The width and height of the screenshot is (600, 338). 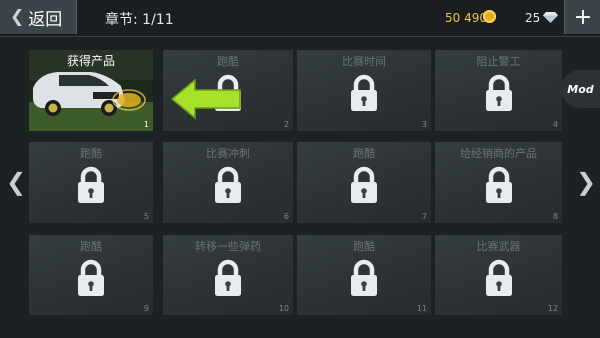 I want to click on level-number: 2, so click(x=286, y=124).